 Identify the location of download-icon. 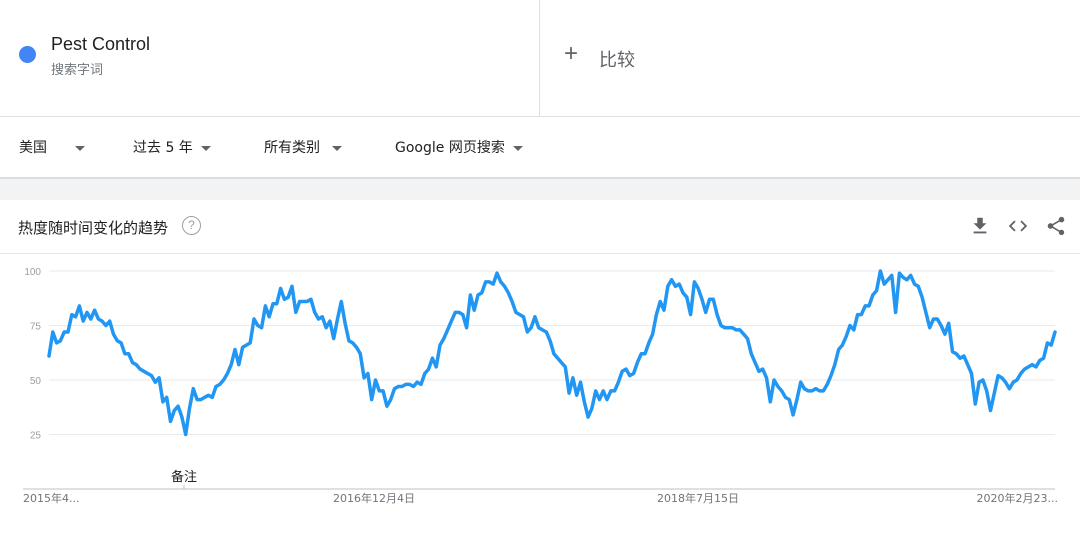
(980, 226).